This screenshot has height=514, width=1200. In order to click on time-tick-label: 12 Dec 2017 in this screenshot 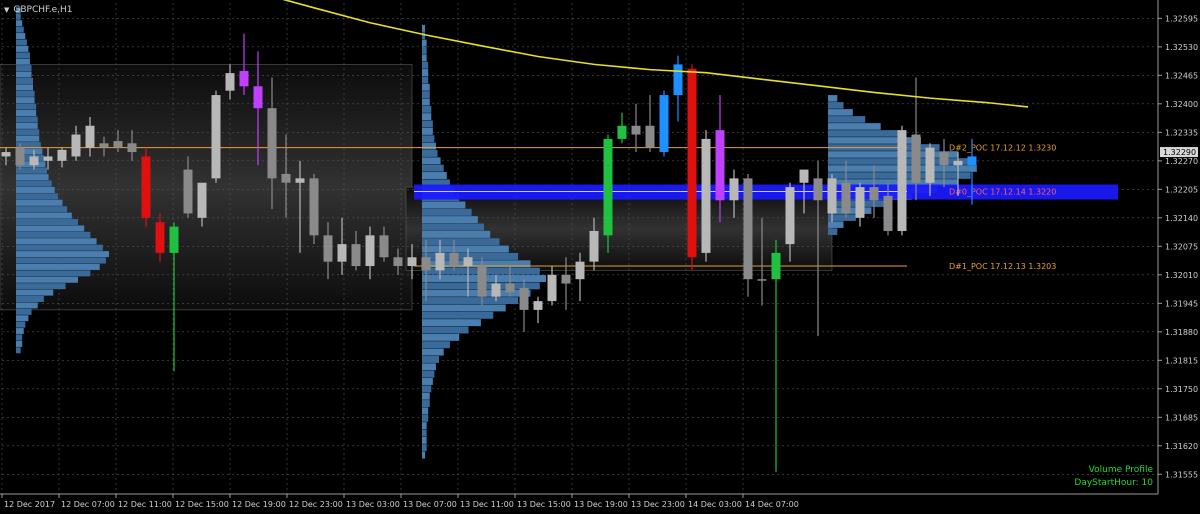, I will do `click(29, 504)`.